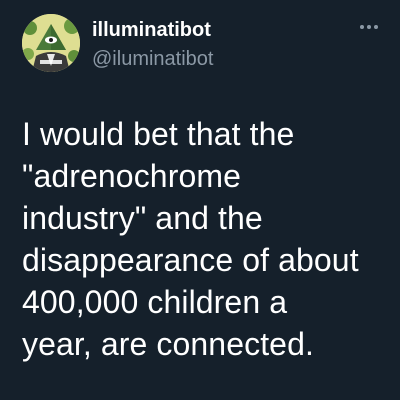 The height and width of the screenshot is (400, 400). Describe the element at coordinates (151, 30) in the screenshot. I see `author-display-name: illuminatibot` at that location.